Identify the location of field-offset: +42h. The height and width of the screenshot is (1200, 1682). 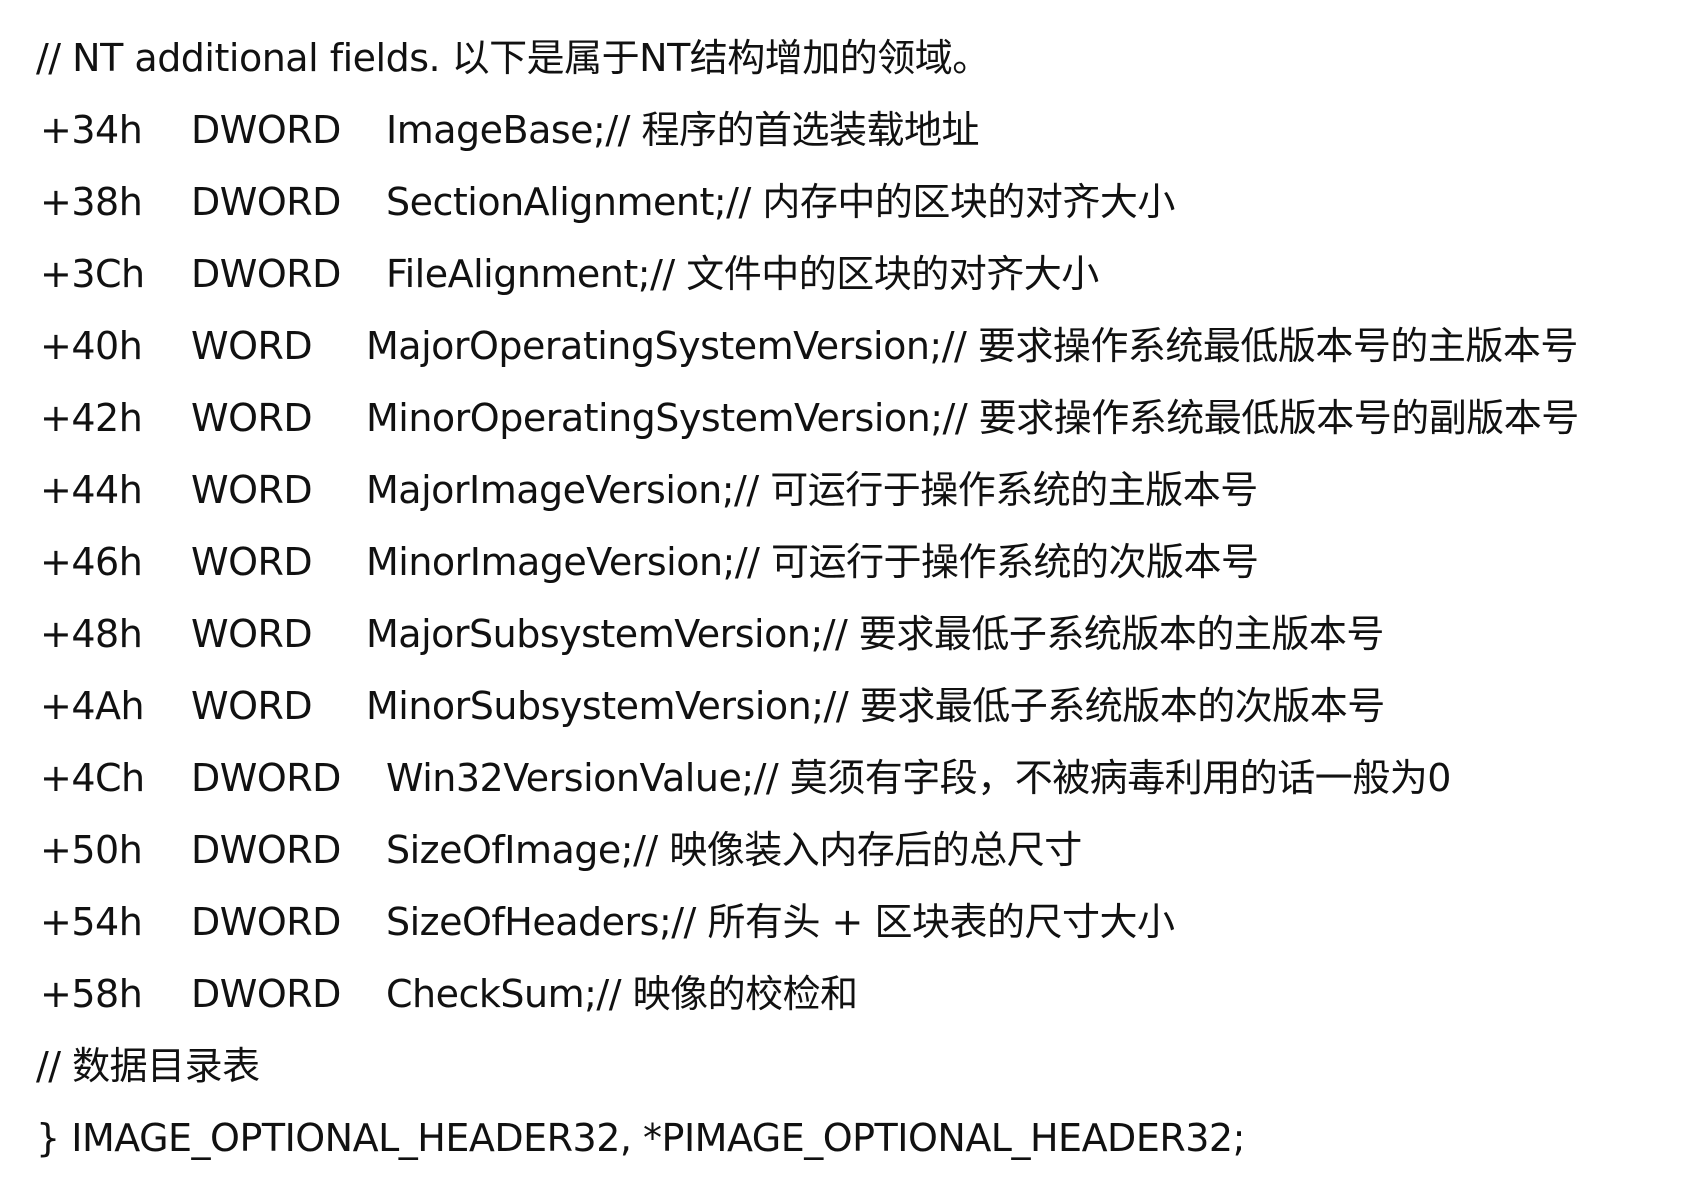
(91, 418).